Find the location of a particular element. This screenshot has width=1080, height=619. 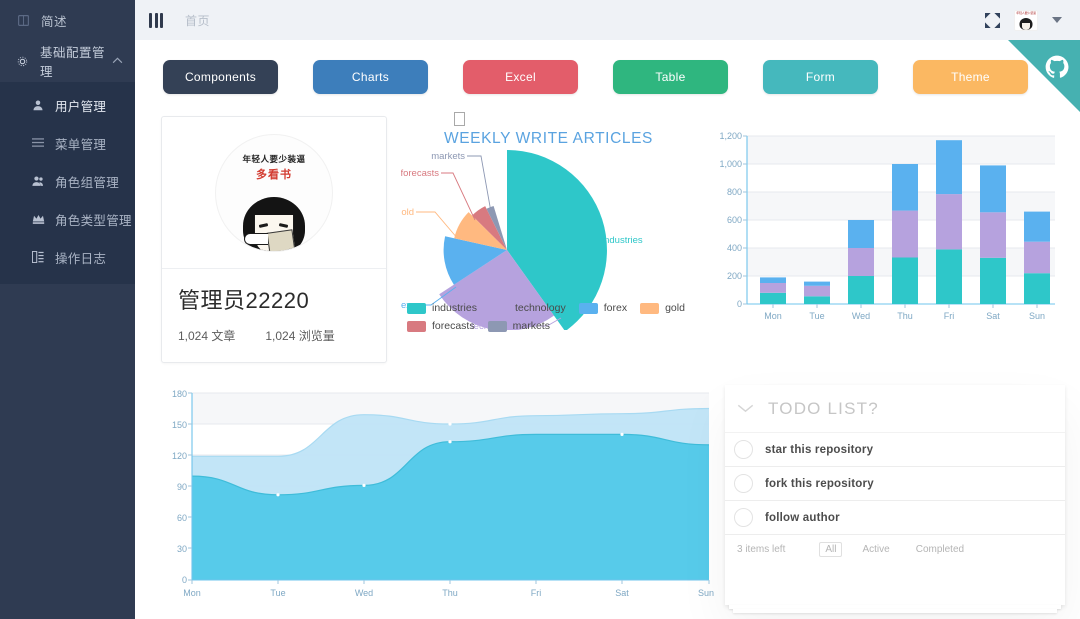

legend-item-forecasts: forecasts is located at coordinates (441, 326).